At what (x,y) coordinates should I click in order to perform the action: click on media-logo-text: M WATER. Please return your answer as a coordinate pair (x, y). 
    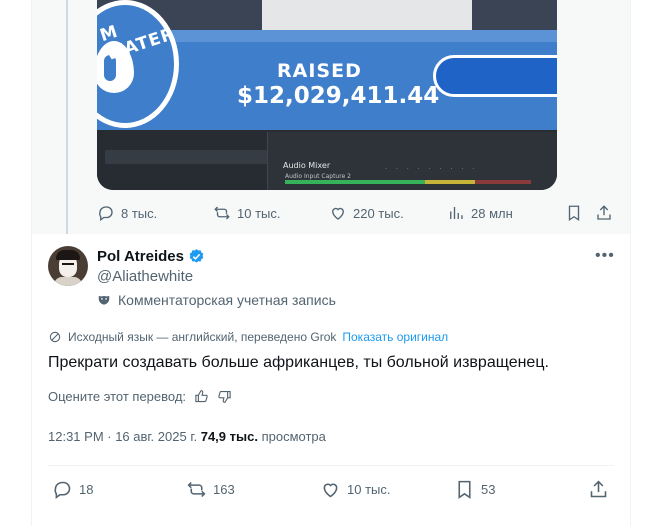
    Looking at the image, I should click on (137, 43).